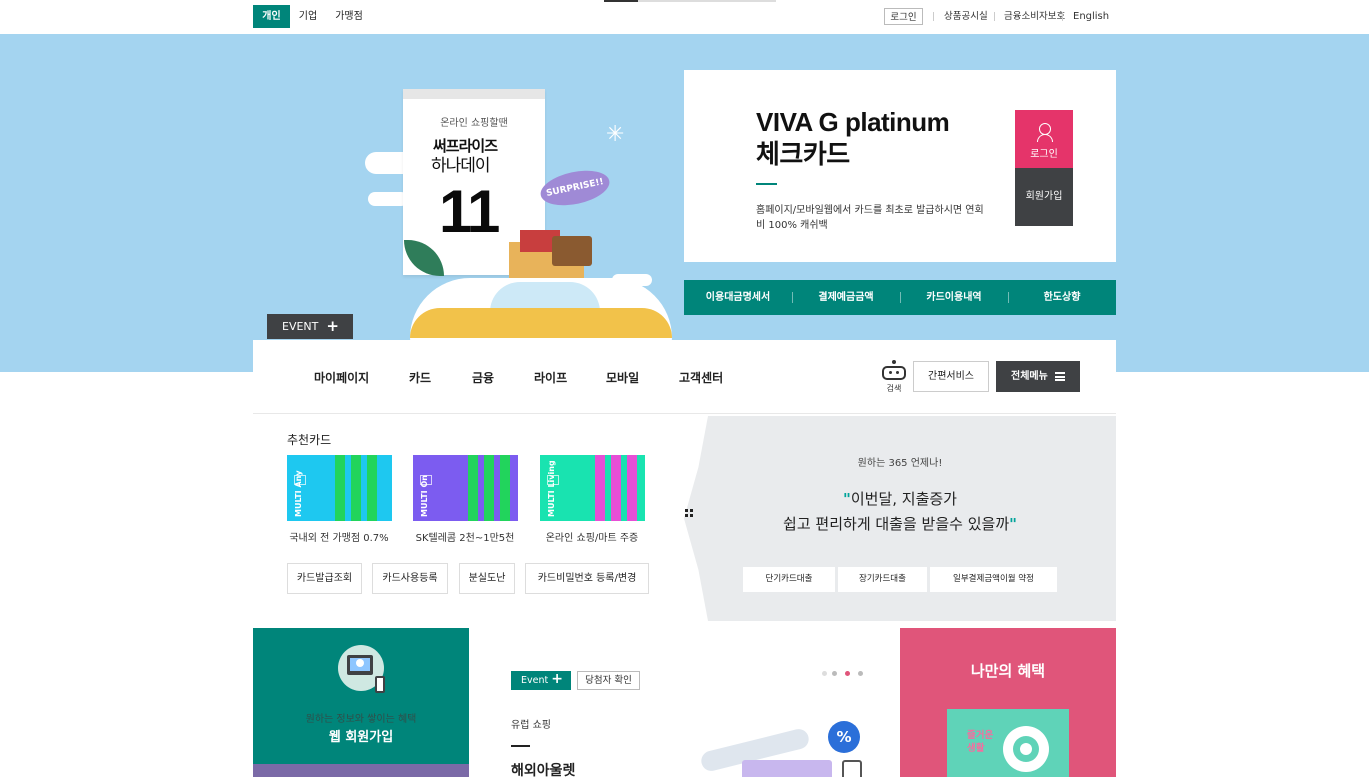 The height and width of the screenshot is (777, 1369). What do you see at coordinates (388, 199) in the screenshot?
I see `cloud-decoration` at bounding box center [388, 199].